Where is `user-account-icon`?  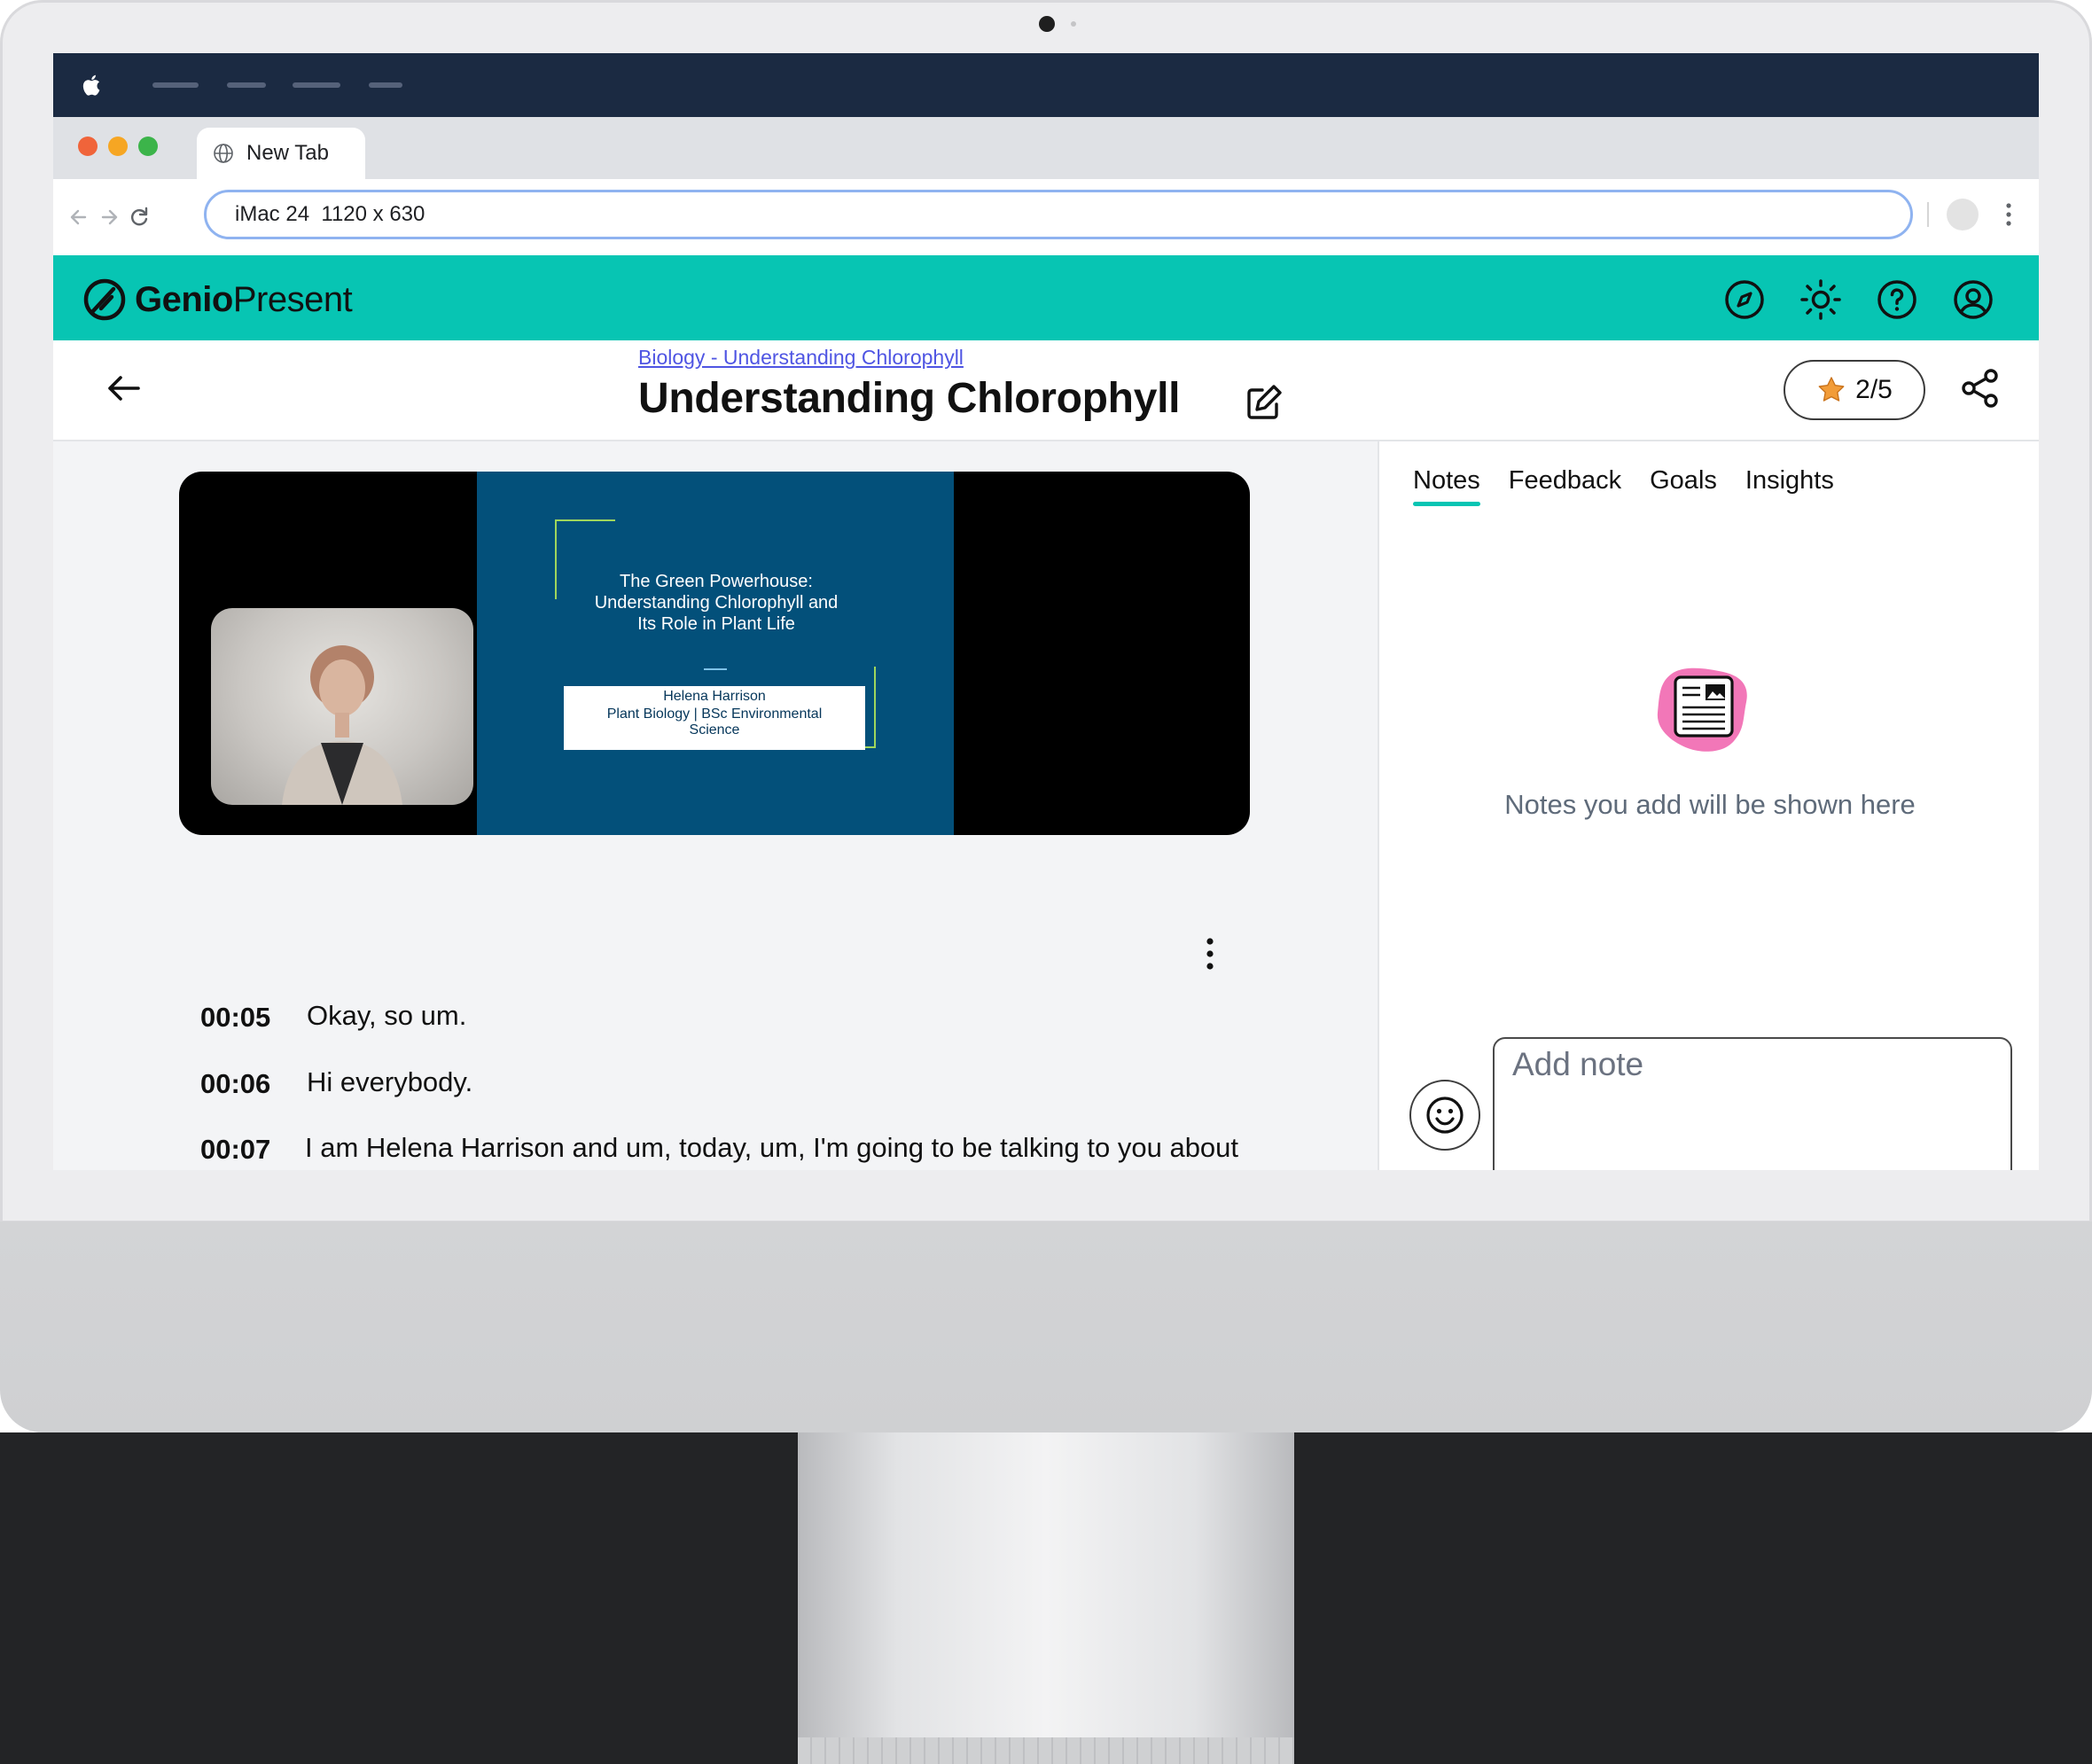
user-account-icon is located at coordinates (1973, 299).